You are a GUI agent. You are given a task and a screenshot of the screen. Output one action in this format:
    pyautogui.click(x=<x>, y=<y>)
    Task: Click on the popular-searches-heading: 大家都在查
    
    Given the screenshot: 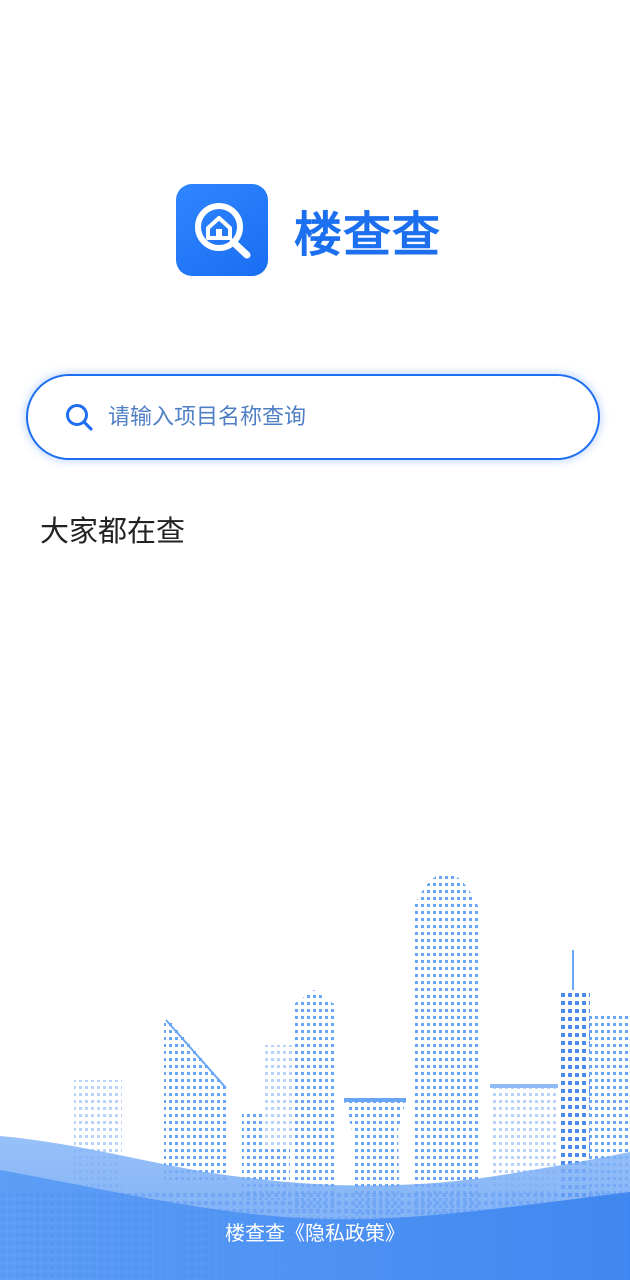 What is the action you would take?
    pyautogui.click(x=113, y=531)
    